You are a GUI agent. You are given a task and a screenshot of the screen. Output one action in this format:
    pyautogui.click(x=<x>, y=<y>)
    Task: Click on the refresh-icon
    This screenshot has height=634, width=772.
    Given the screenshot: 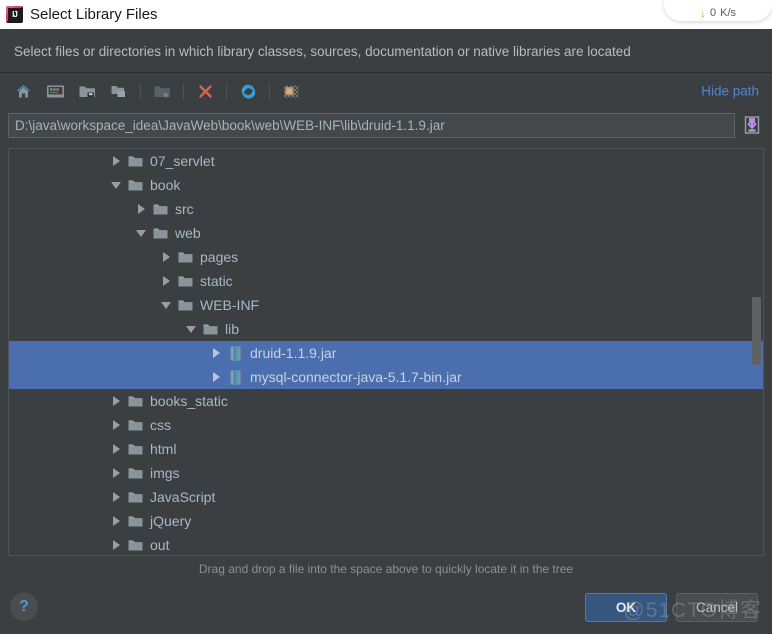 What is the action you would take?
    pyautogui.click(x=248, y=91)
    